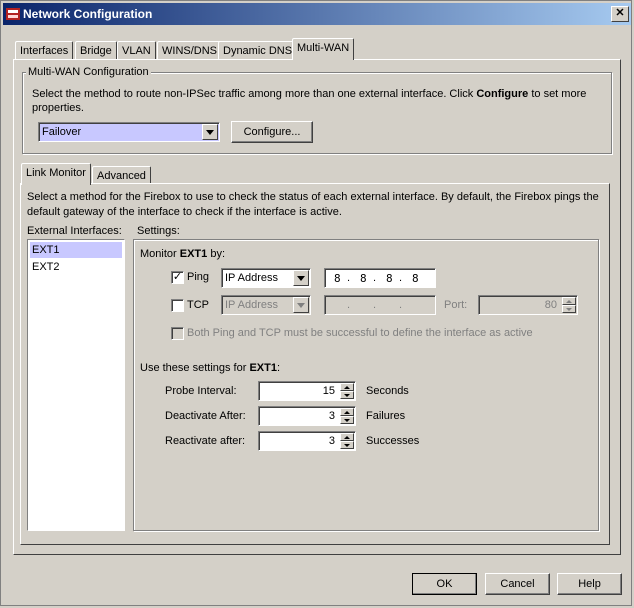  What do you see at coordinates (13, 14) in the screenshot?
I see `firebox-app-icon` at bounding box center [13, 14].